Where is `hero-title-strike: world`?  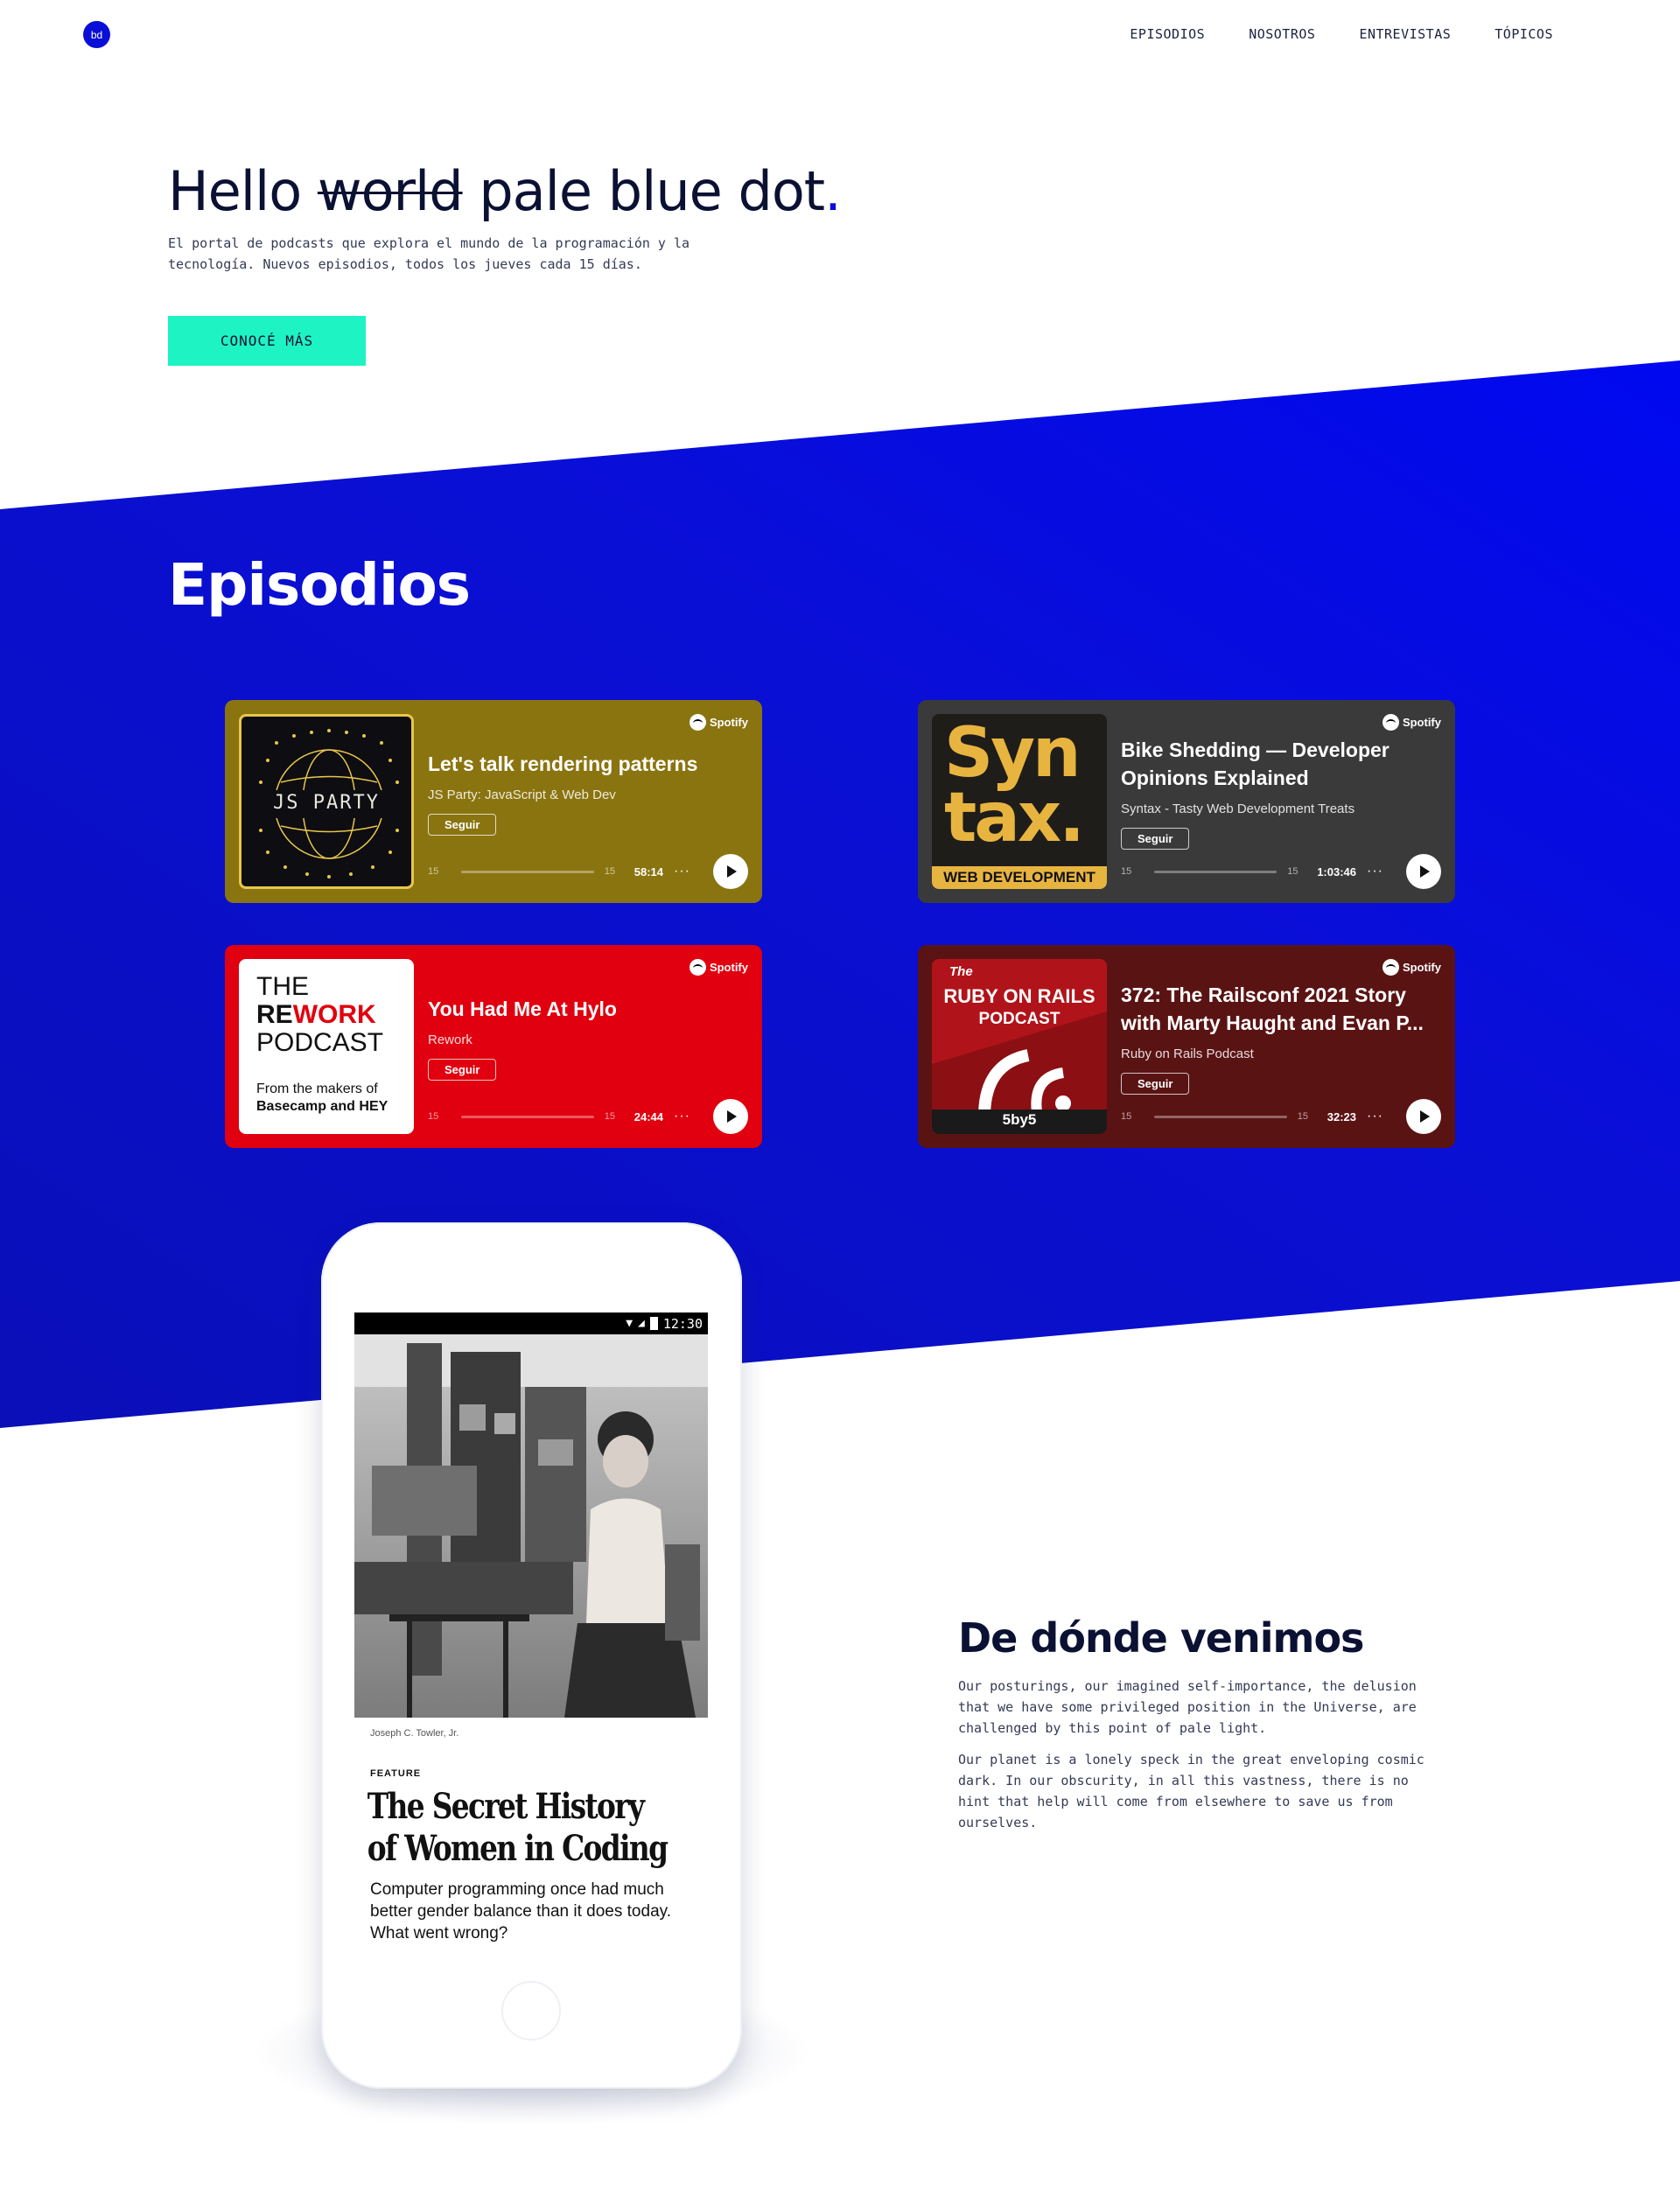
hero-title-strike: world is located at coordinates (390, 191).